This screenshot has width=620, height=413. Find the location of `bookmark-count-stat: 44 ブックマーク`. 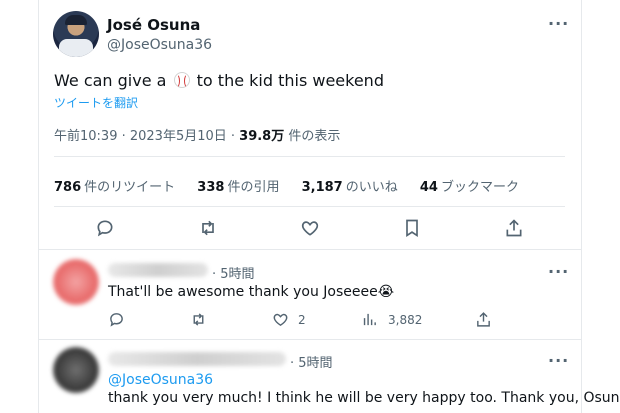

bookmark-count-stat: 44 ブックマーク is located at coordinates (469, 187).